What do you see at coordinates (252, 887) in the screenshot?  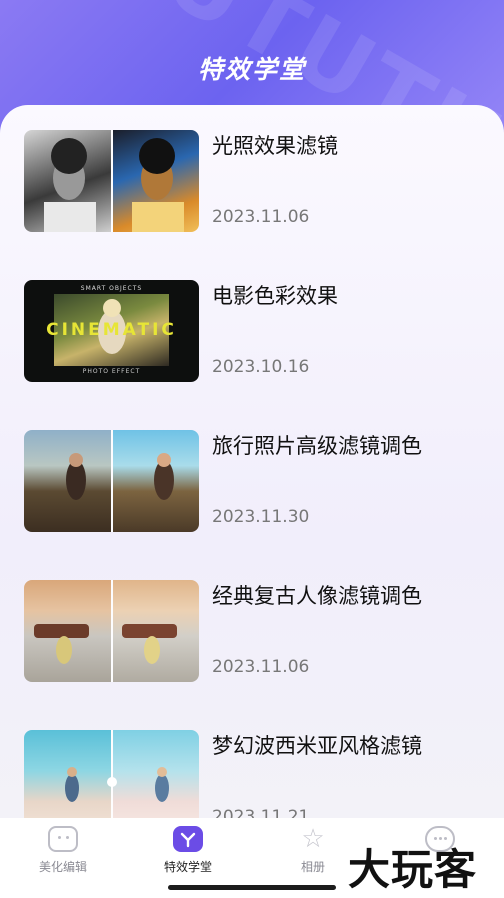 I see `home-indicator` at bounding box center [252, 887].